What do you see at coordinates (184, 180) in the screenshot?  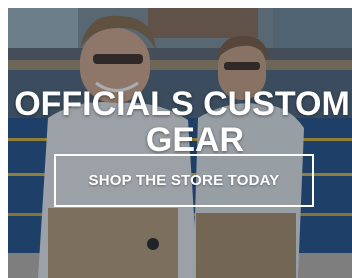 I see `shop-store-button: SHOP THE STORE TODAY` at bounding box center [184, 180].